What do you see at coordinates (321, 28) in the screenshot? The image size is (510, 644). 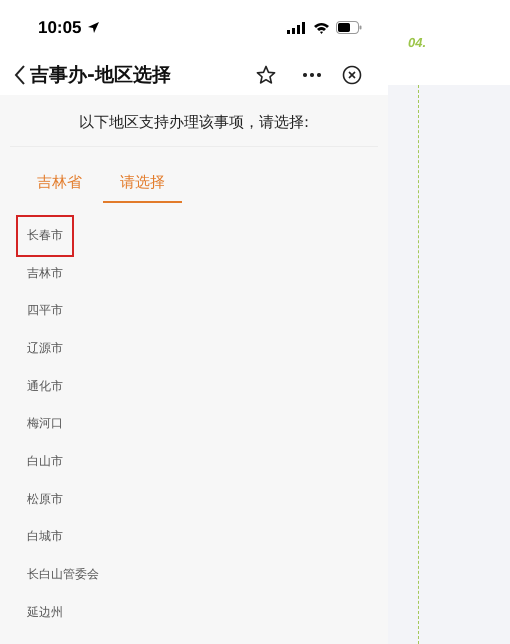 I see `wifi-icon` at bounding box center [321, 28].